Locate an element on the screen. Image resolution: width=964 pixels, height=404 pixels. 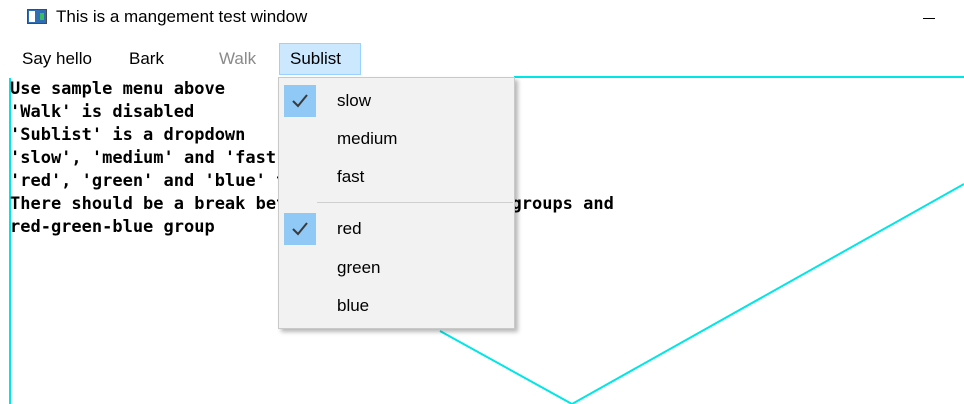
minimize-button is located at coordinates (929, 17).